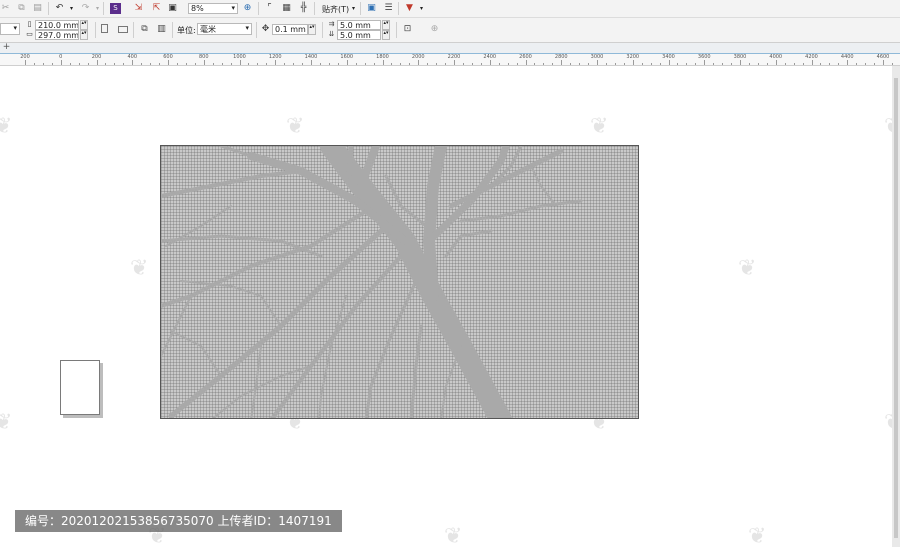 The height and width of the screenshot is (547, 900). I want to click on zoom-level-combo: 8% ▾, so click(213, 8).